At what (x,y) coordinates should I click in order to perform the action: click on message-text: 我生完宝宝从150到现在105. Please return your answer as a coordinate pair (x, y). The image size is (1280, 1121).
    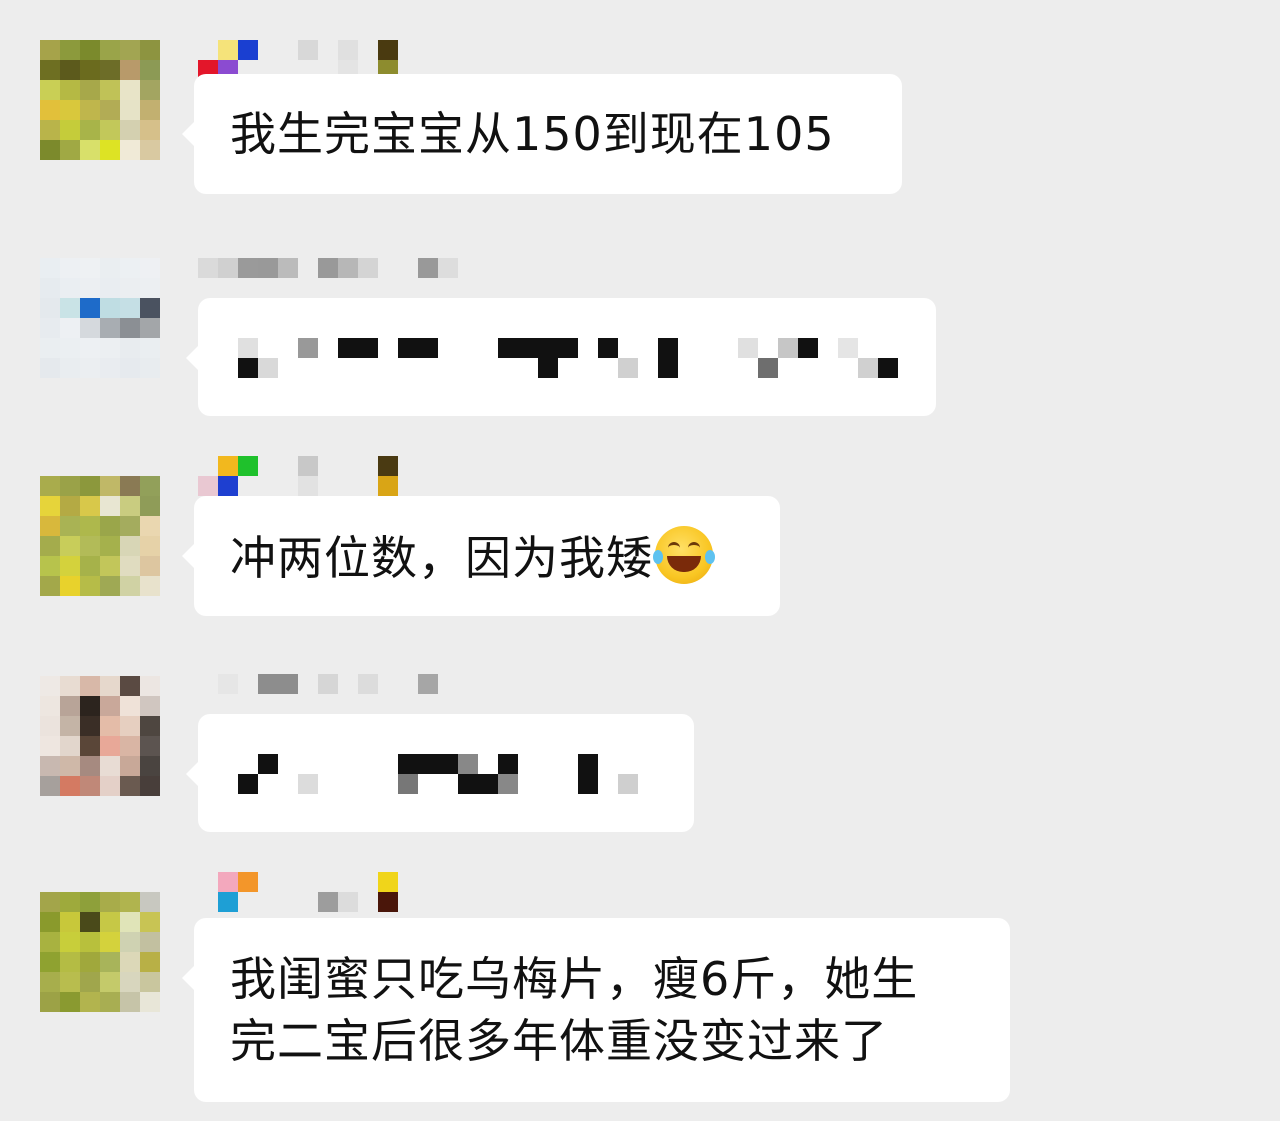
    Looking at the image, I should click on (532, 134).